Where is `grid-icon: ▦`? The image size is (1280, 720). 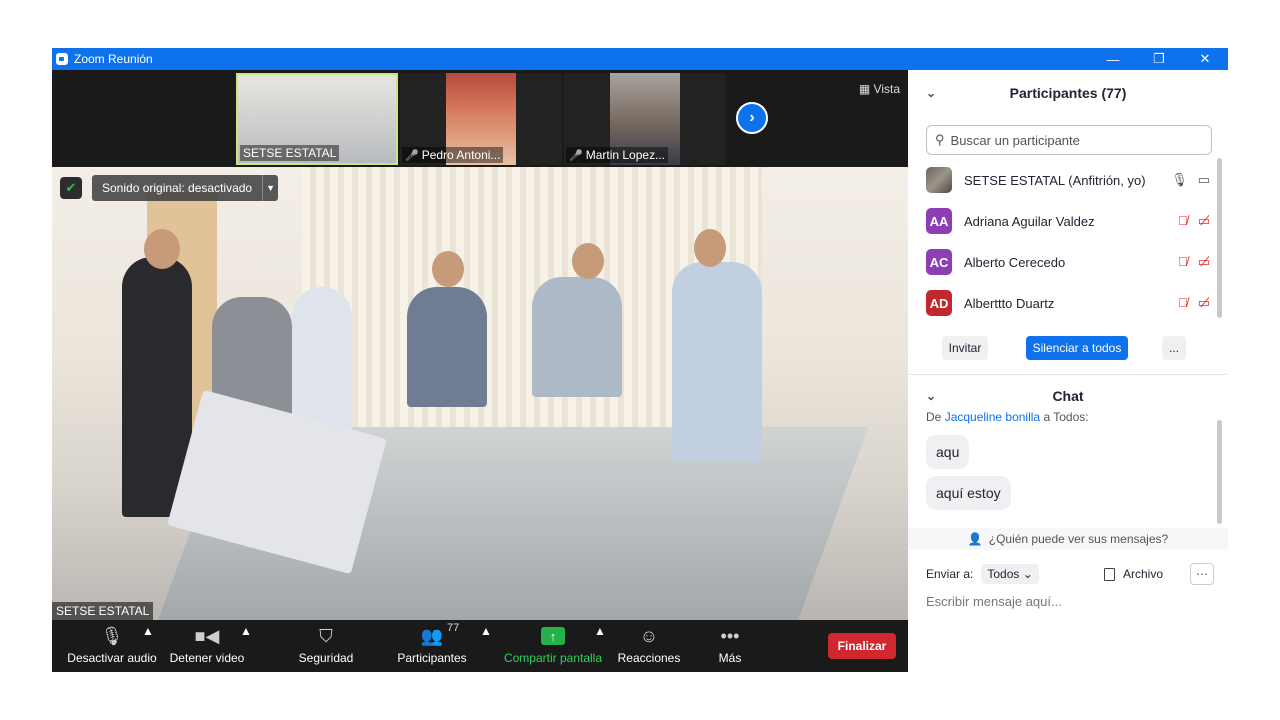
grid-icon: ▦ is located at coordinates (864, 89).